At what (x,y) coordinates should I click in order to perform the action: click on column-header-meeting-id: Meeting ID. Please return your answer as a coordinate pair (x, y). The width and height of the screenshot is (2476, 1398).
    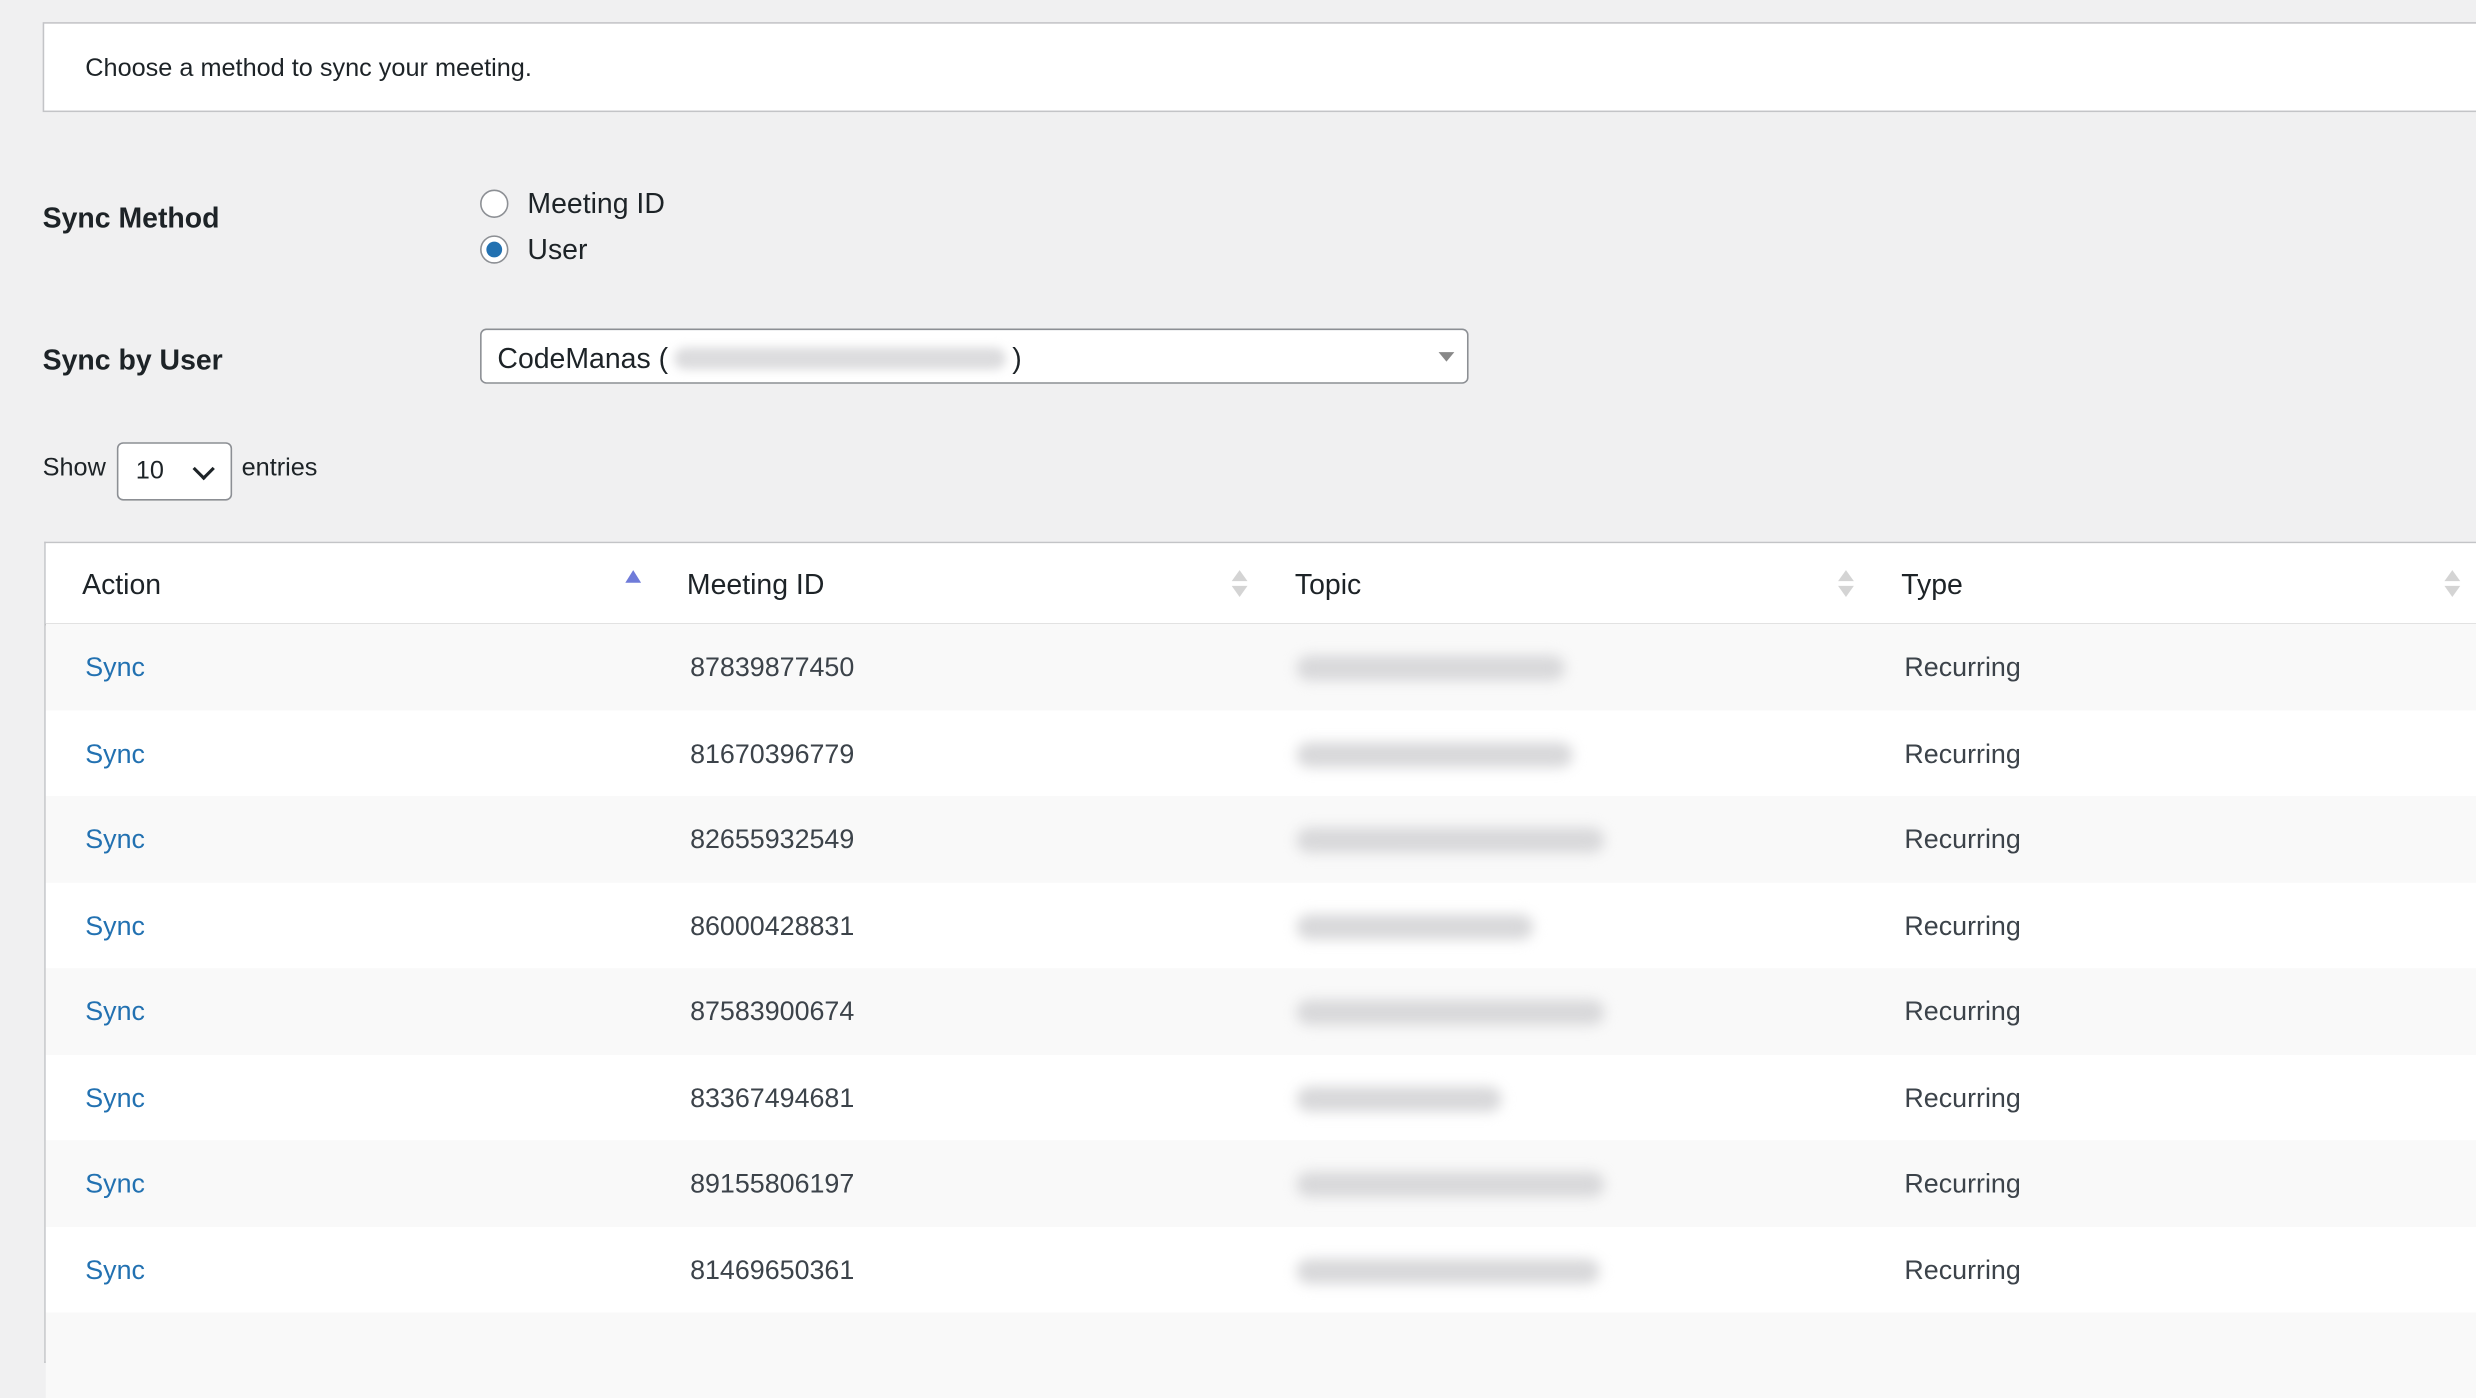
    Looking at the image, I should click on (755, 585).